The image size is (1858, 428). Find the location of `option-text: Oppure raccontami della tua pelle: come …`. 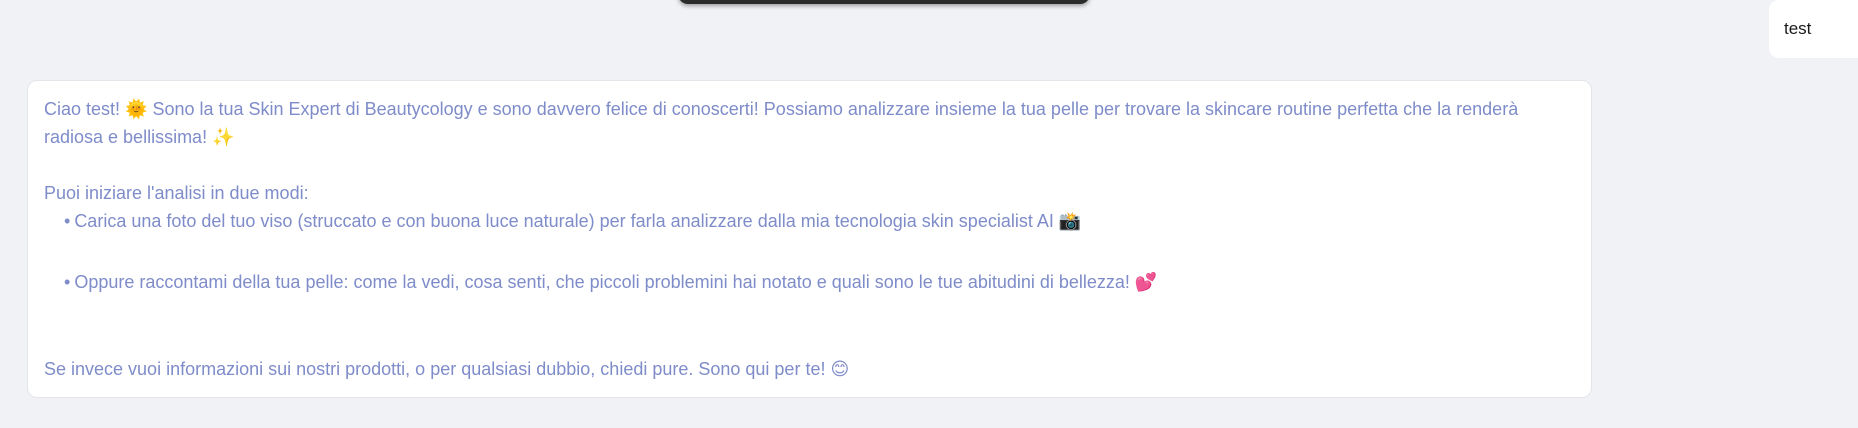

option-text: Oppure raccontami della tua pelle: come … is located at coordinates (616, 282).